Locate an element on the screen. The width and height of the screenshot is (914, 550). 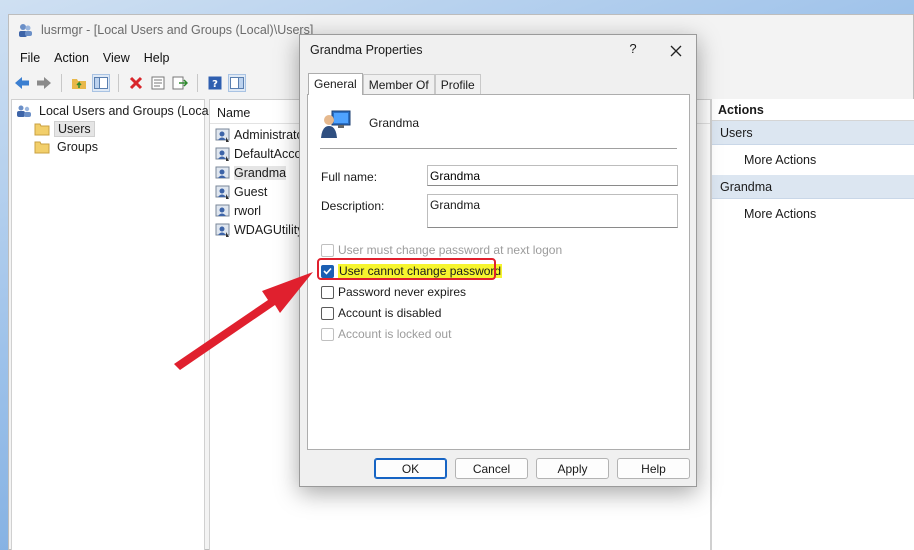
ok-button: OK is located at coordinates (410, 468).